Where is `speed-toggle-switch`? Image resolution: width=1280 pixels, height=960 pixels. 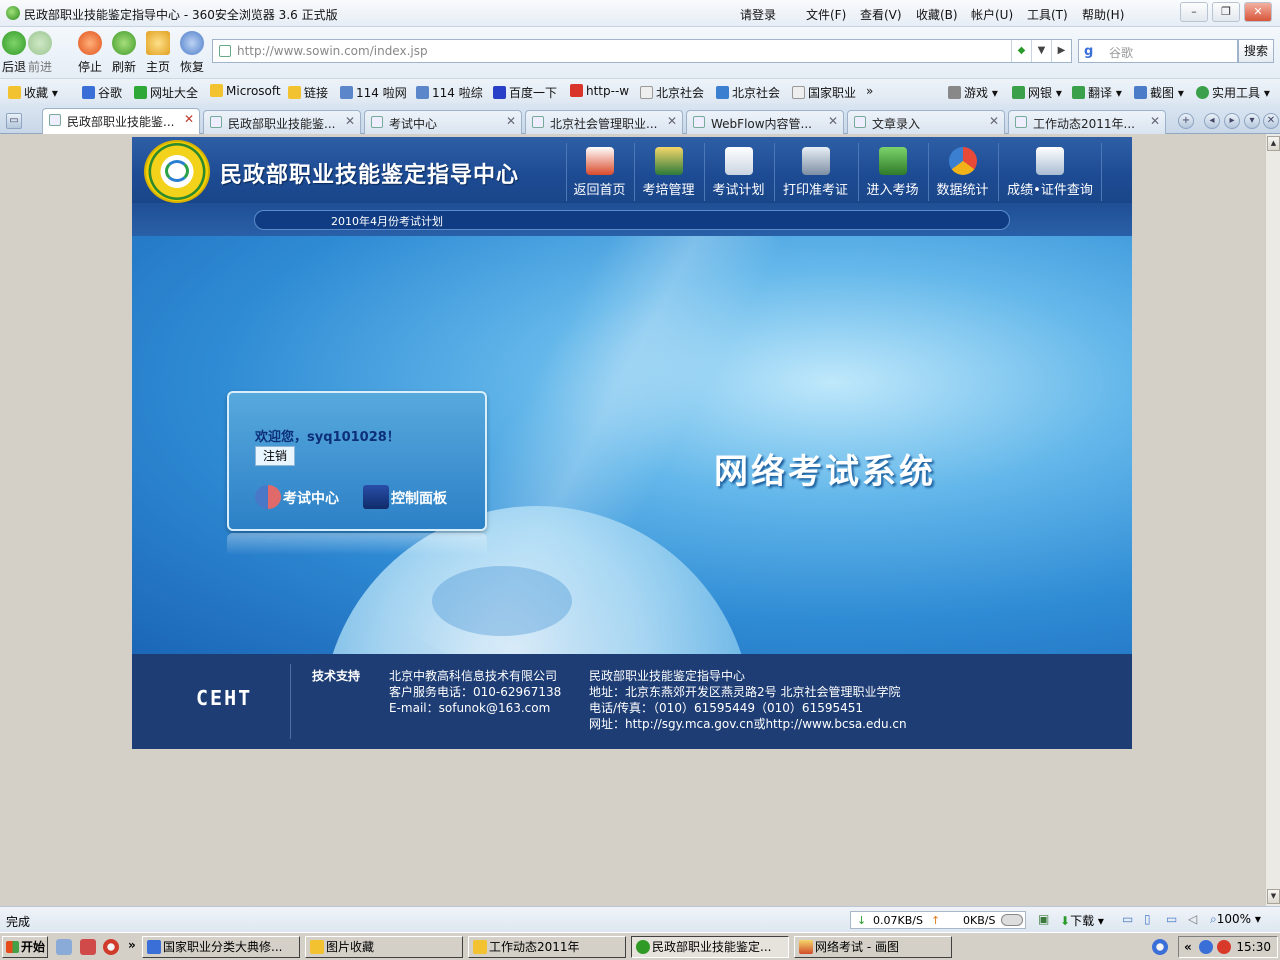 speed-toggle-switch is located at coordinates (1012, 920).